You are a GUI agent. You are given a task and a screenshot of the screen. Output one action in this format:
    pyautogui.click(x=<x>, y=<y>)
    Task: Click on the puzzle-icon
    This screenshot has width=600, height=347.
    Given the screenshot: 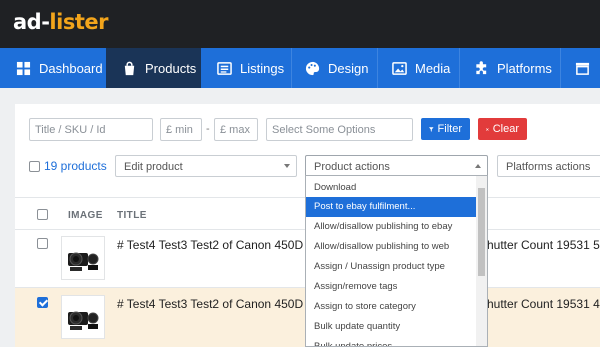 What is the action you would take?
    pyautogui.click(x=481, y=67)
    